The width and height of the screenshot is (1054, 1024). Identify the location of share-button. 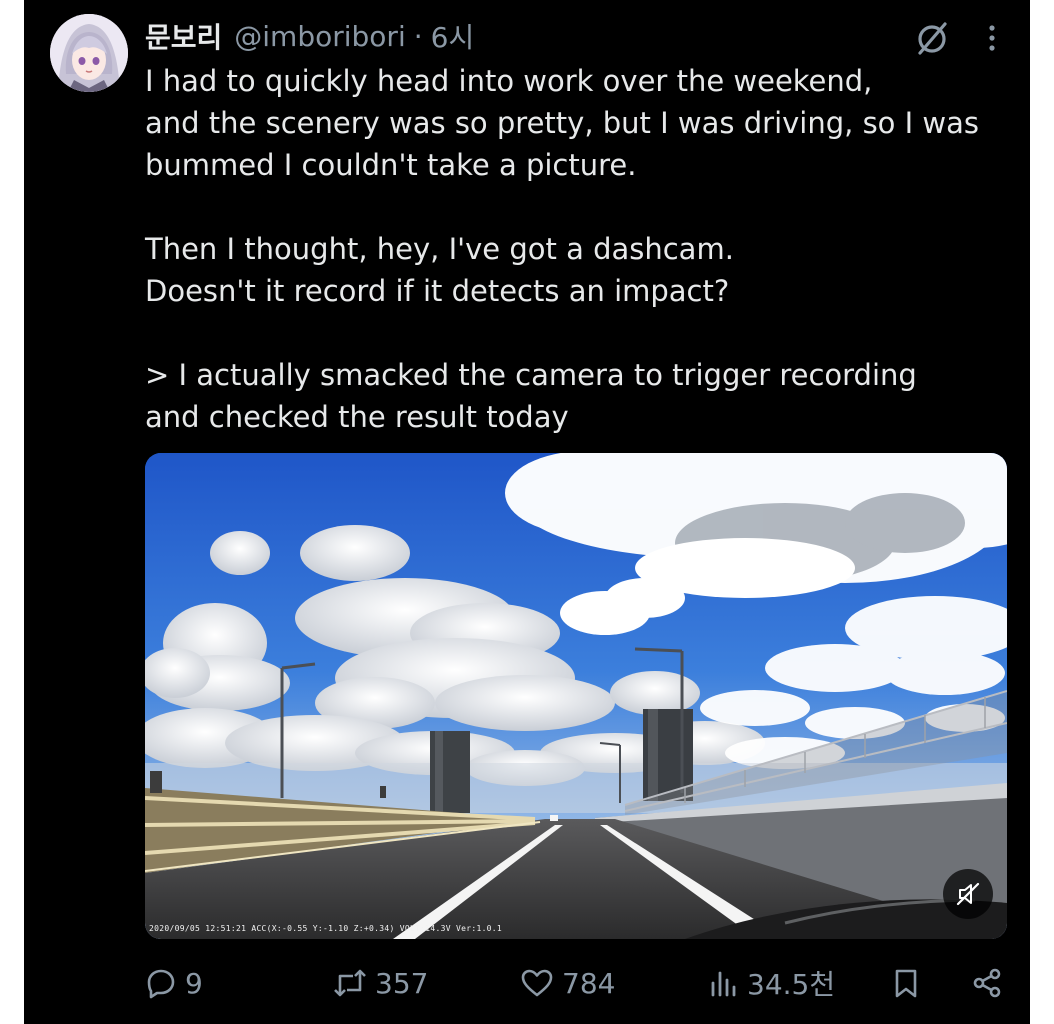
(987, 983).